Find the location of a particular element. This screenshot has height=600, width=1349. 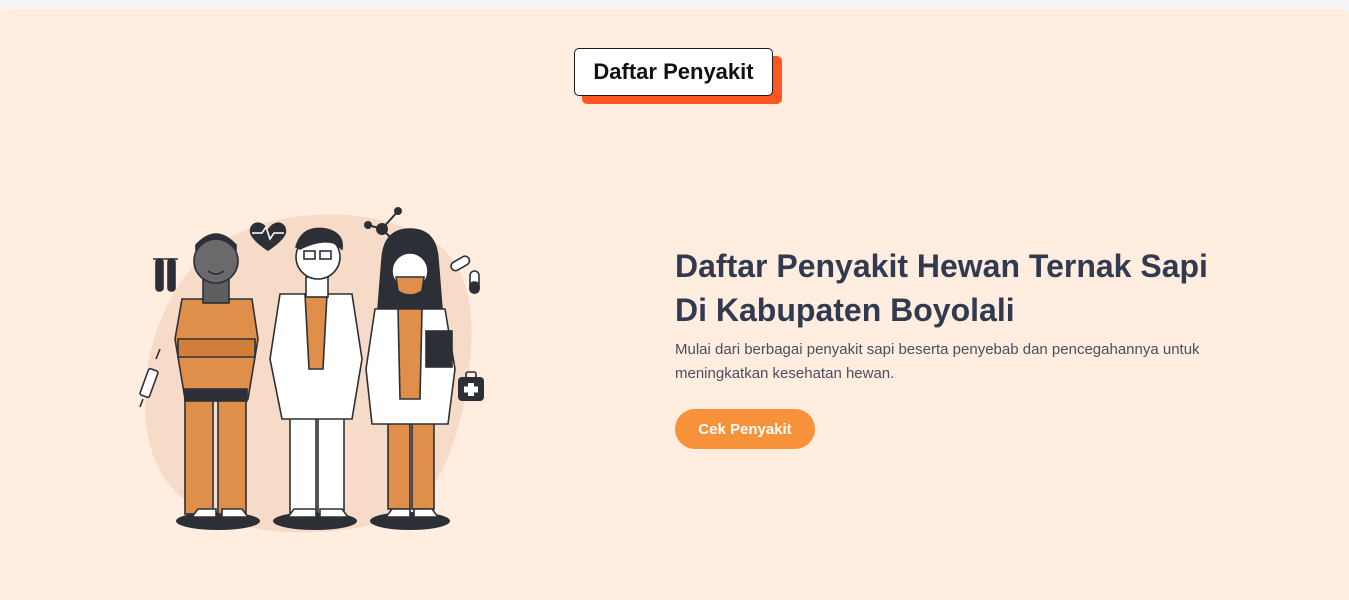

hero-title-line1: Daftar Penyakit Hewan Ternak Sapi is located at coordinates (941, 266).